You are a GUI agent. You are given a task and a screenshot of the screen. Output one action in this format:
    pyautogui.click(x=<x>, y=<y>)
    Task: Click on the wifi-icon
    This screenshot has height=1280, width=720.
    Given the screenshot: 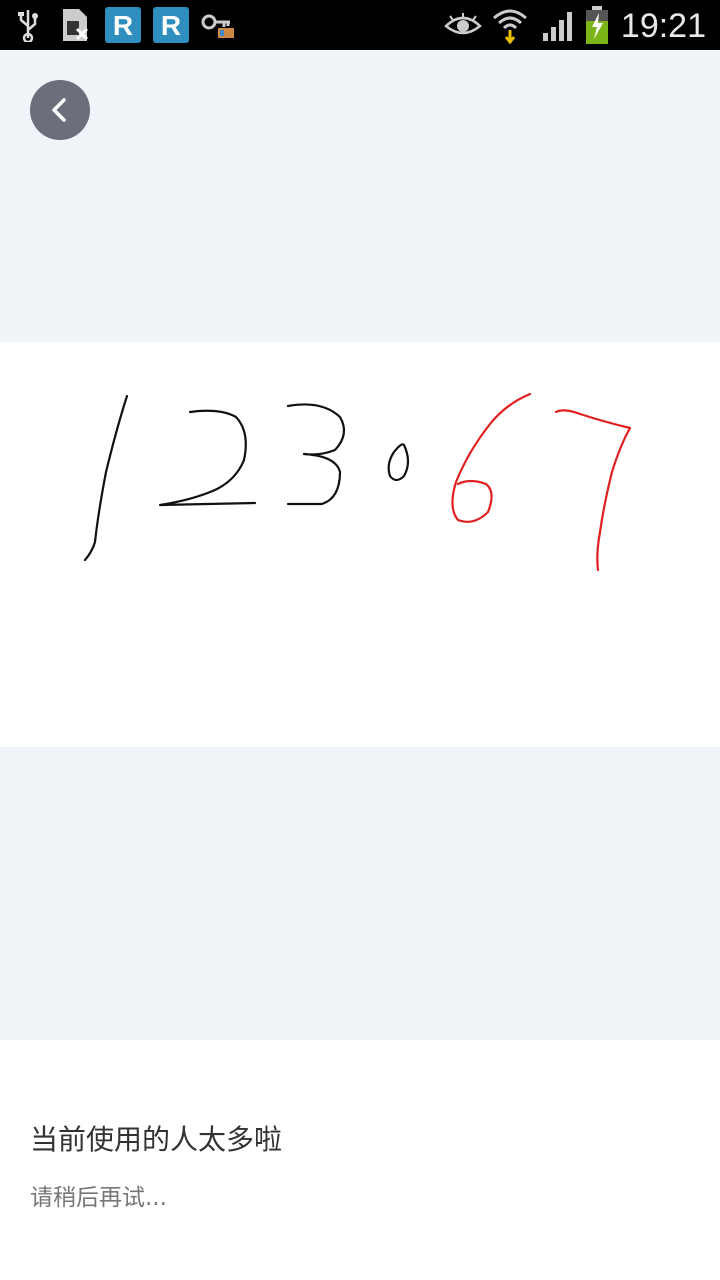 What is the action you would take?
    pyautogui.click(x=510, y=25)
    